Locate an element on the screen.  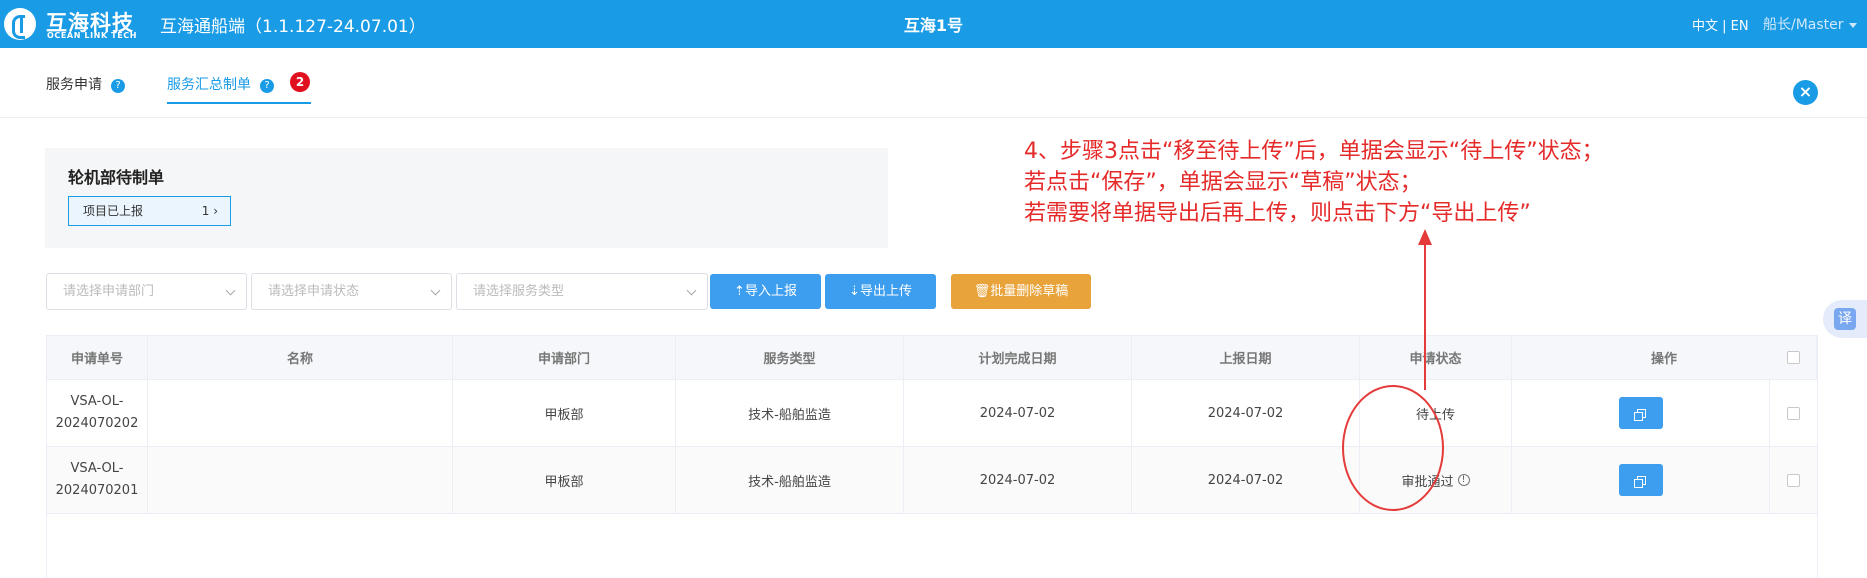
tab-service-request: 服务申请? is located at coordinates (85, 89).